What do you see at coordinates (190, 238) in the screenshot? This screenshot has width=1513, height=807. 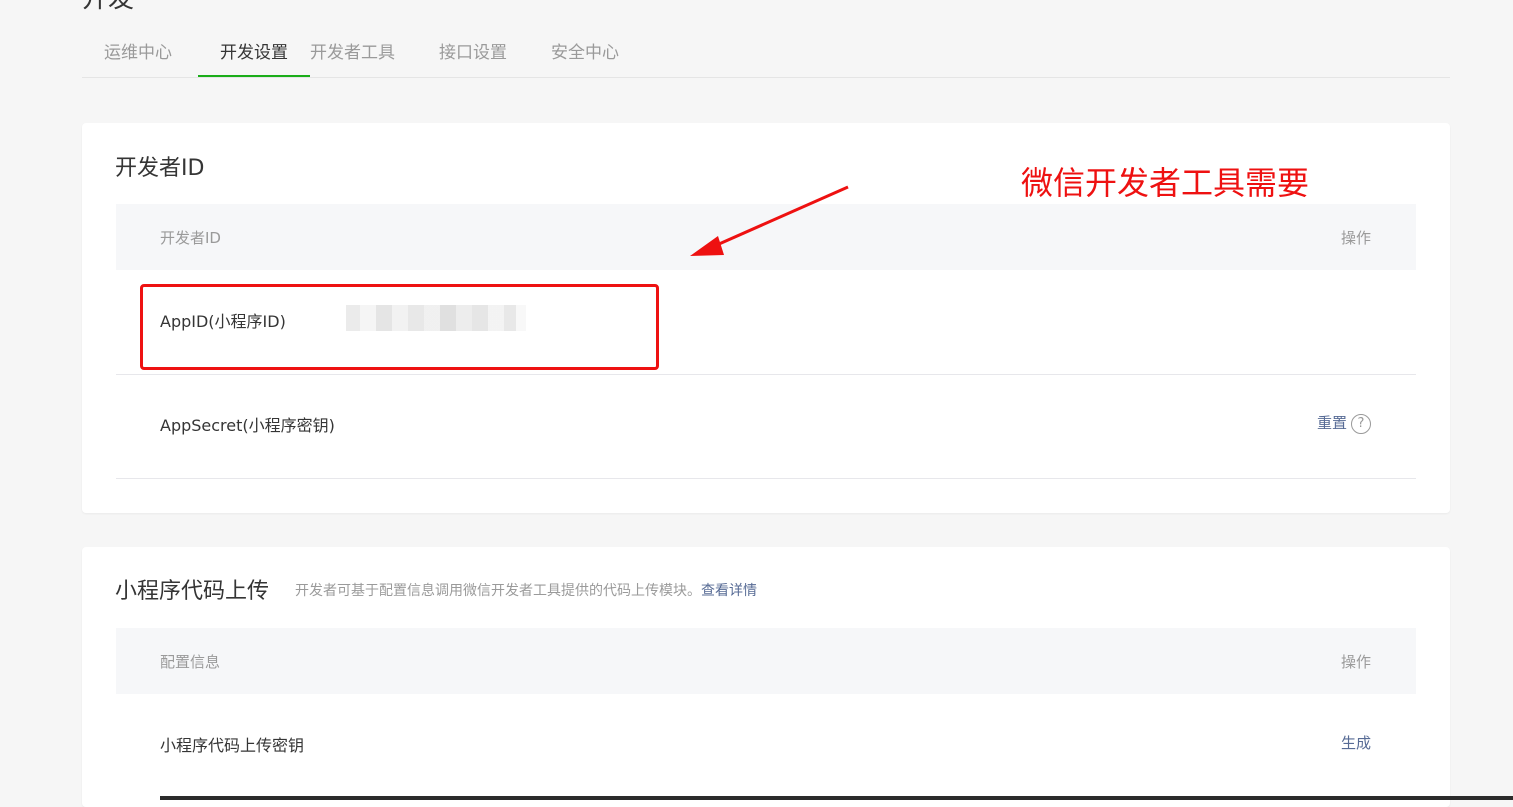 I see `col-developer-id: 开发者ID` at bounding box center [190, 238].